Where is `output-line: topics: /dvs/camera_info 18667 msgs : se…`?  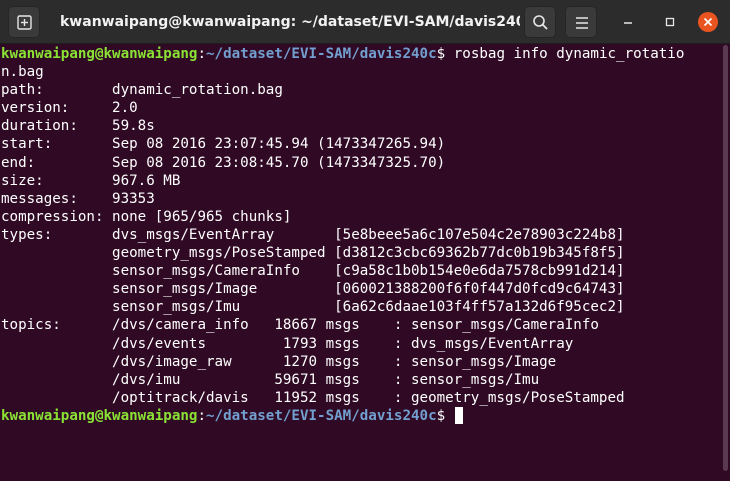
output-line: topics: /dvs/camera_info 18667 msgs : se… is located at coordinates (300, 325).